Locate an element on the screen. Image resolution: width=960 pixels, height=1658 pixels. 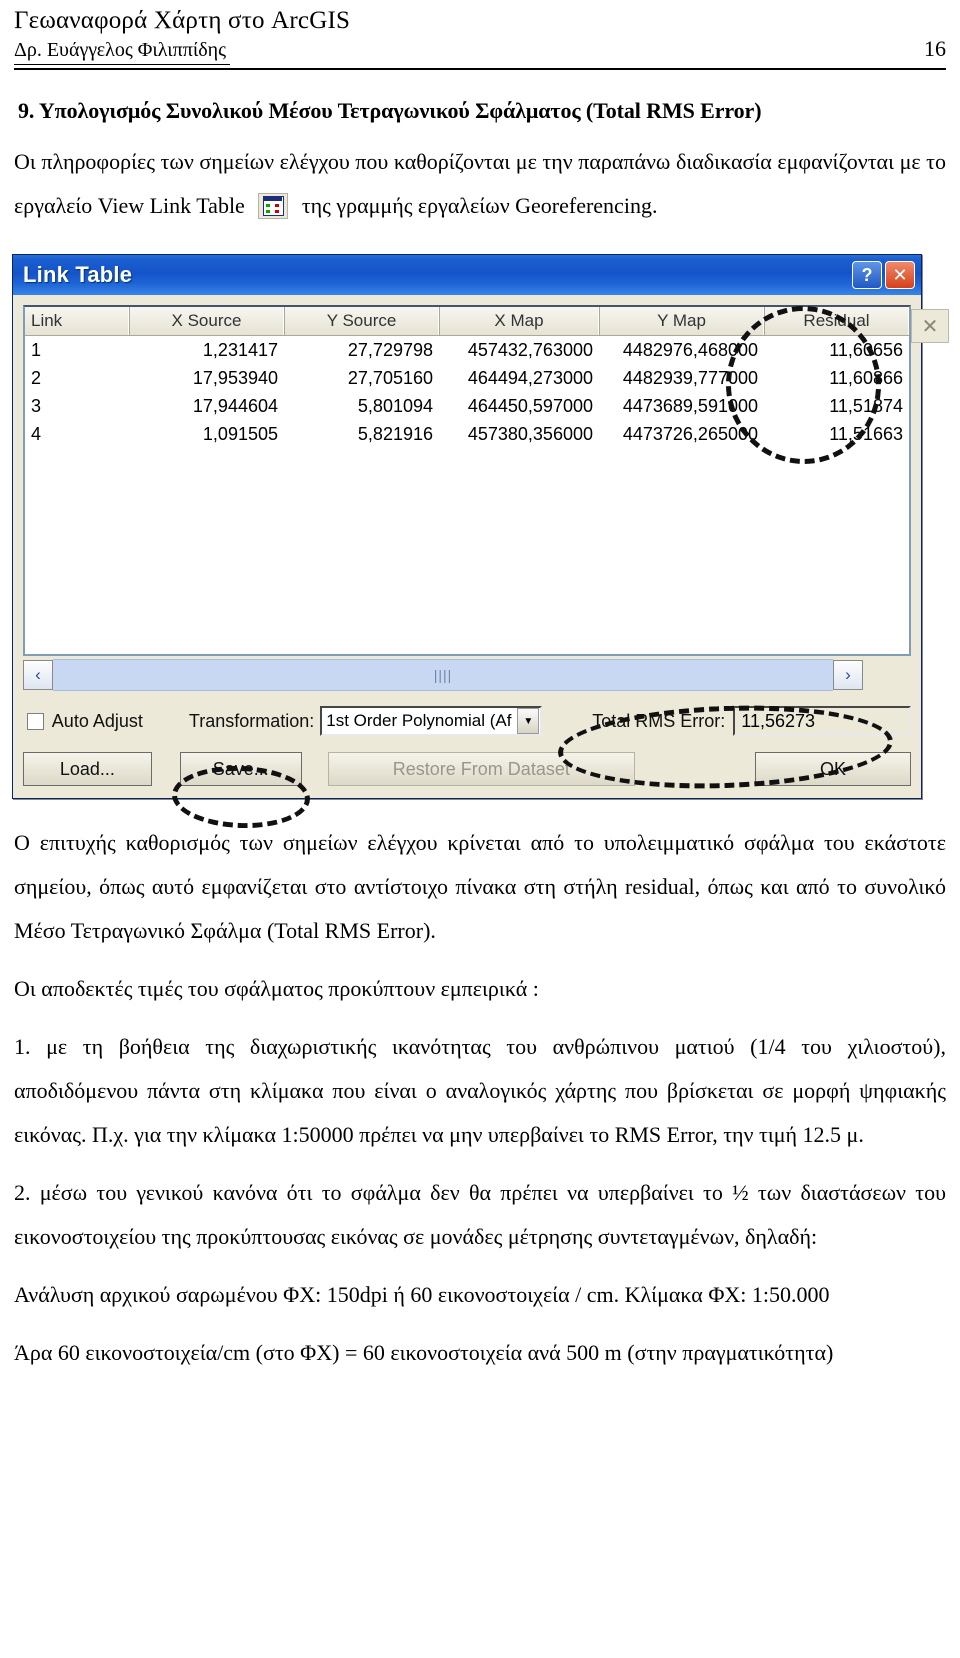
column-header-x-source: X Source is located at coordinates (206, 321).